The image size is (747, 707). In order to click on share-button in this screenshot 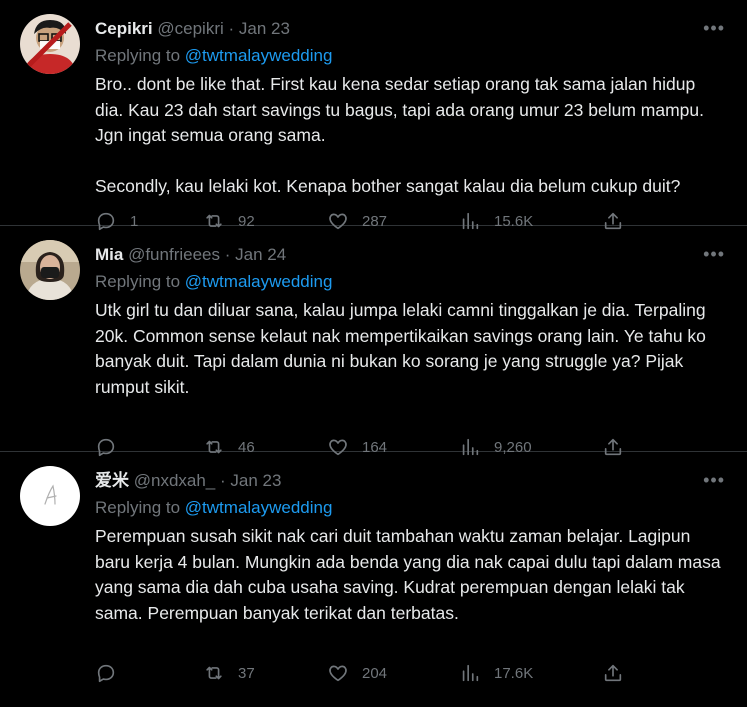, I will do `click(619, 673)`.